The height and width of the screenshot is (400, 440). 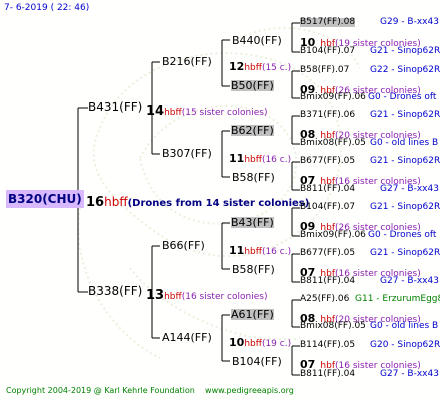 I want to click on gen4-label-5: B371(FF).06, so click(x=327, y=115).